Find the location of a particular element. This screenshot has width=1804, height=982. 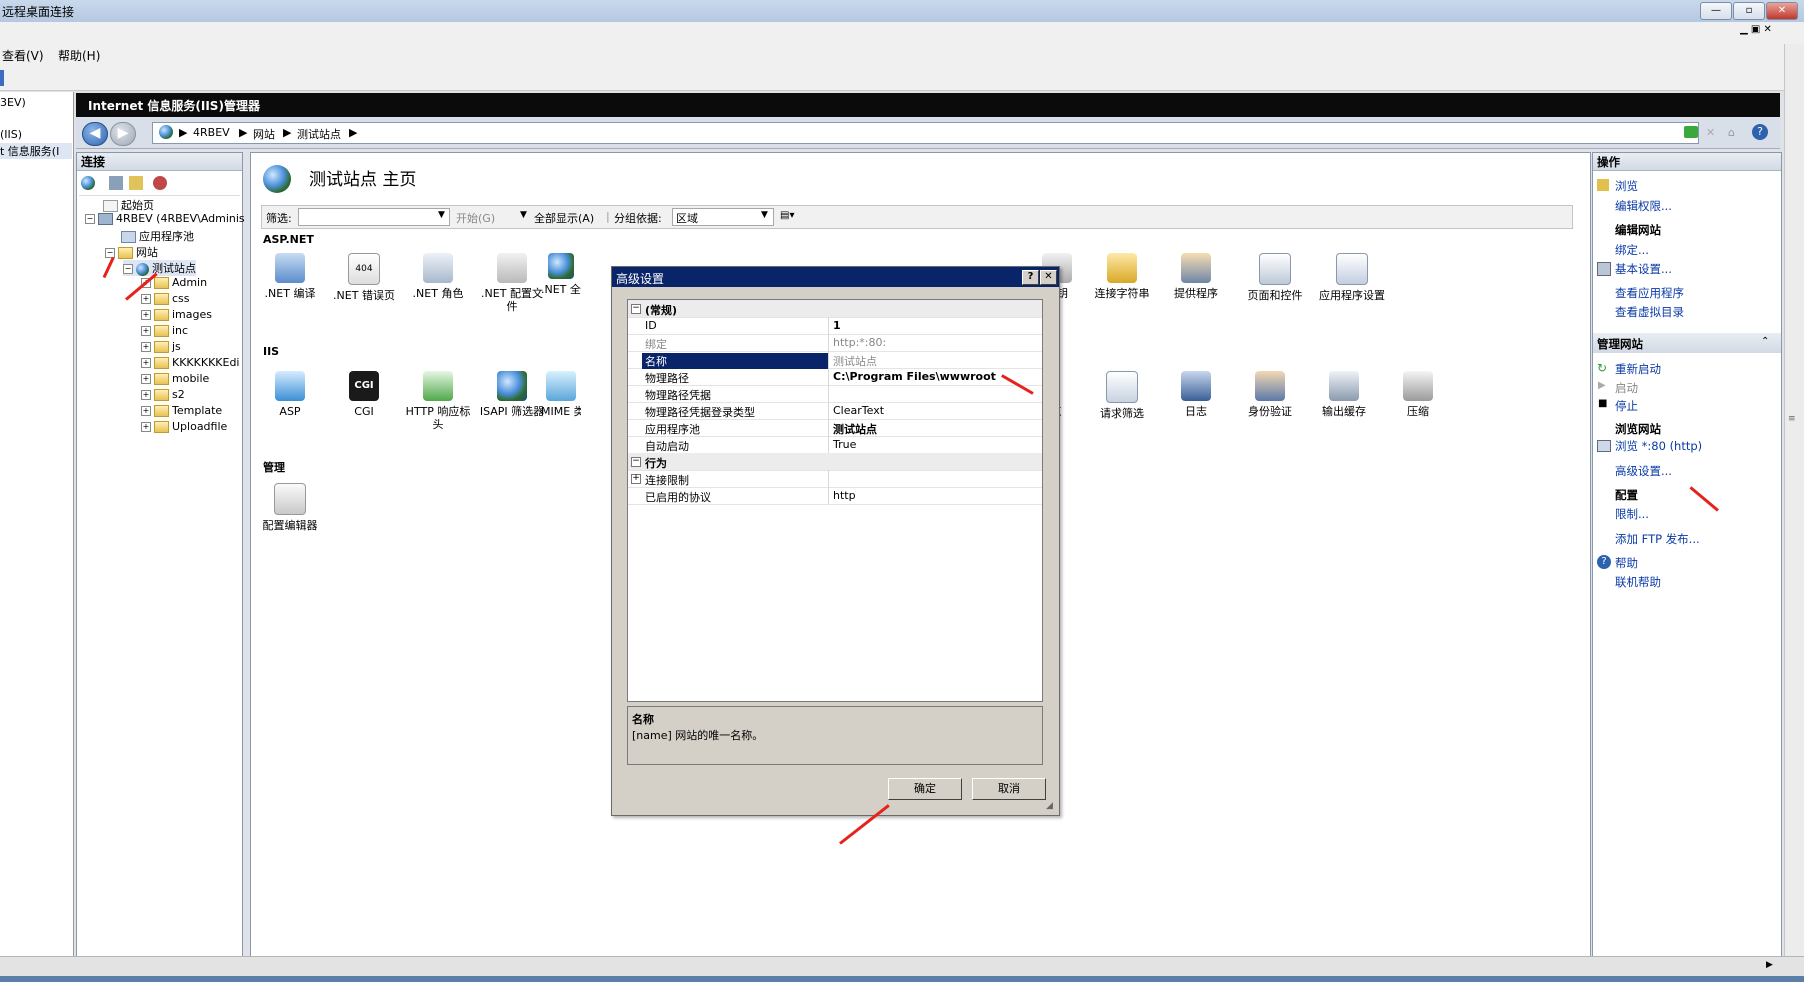

browse-link: 浏览 is located at coordinates (1626, 186).